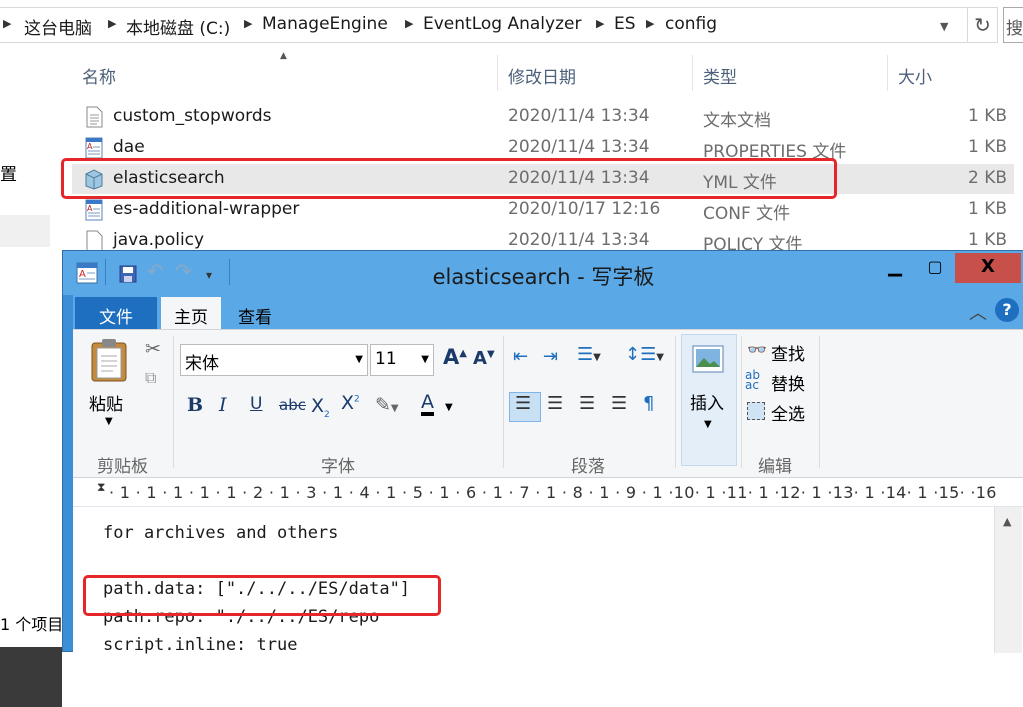 The width and height of the screenshot is (1023, 707). What do you see at coordinates (274, 360) in the screenshot?
I see `font-family-select: 宋体 ▼` at bounding box center [274, 360].